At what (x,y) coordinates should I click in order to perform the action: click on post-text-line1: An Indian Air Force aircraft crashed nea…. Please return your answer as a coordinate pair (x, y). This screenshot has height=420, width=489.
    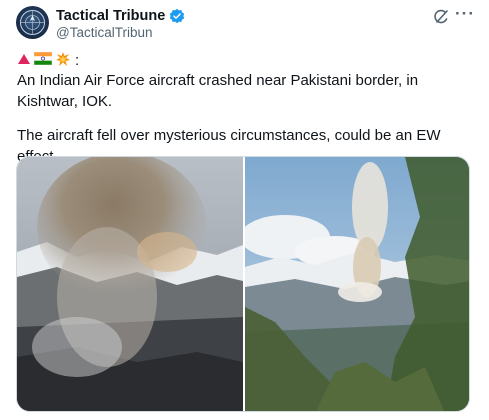
    Looking at the image, I should click on (218, 91).